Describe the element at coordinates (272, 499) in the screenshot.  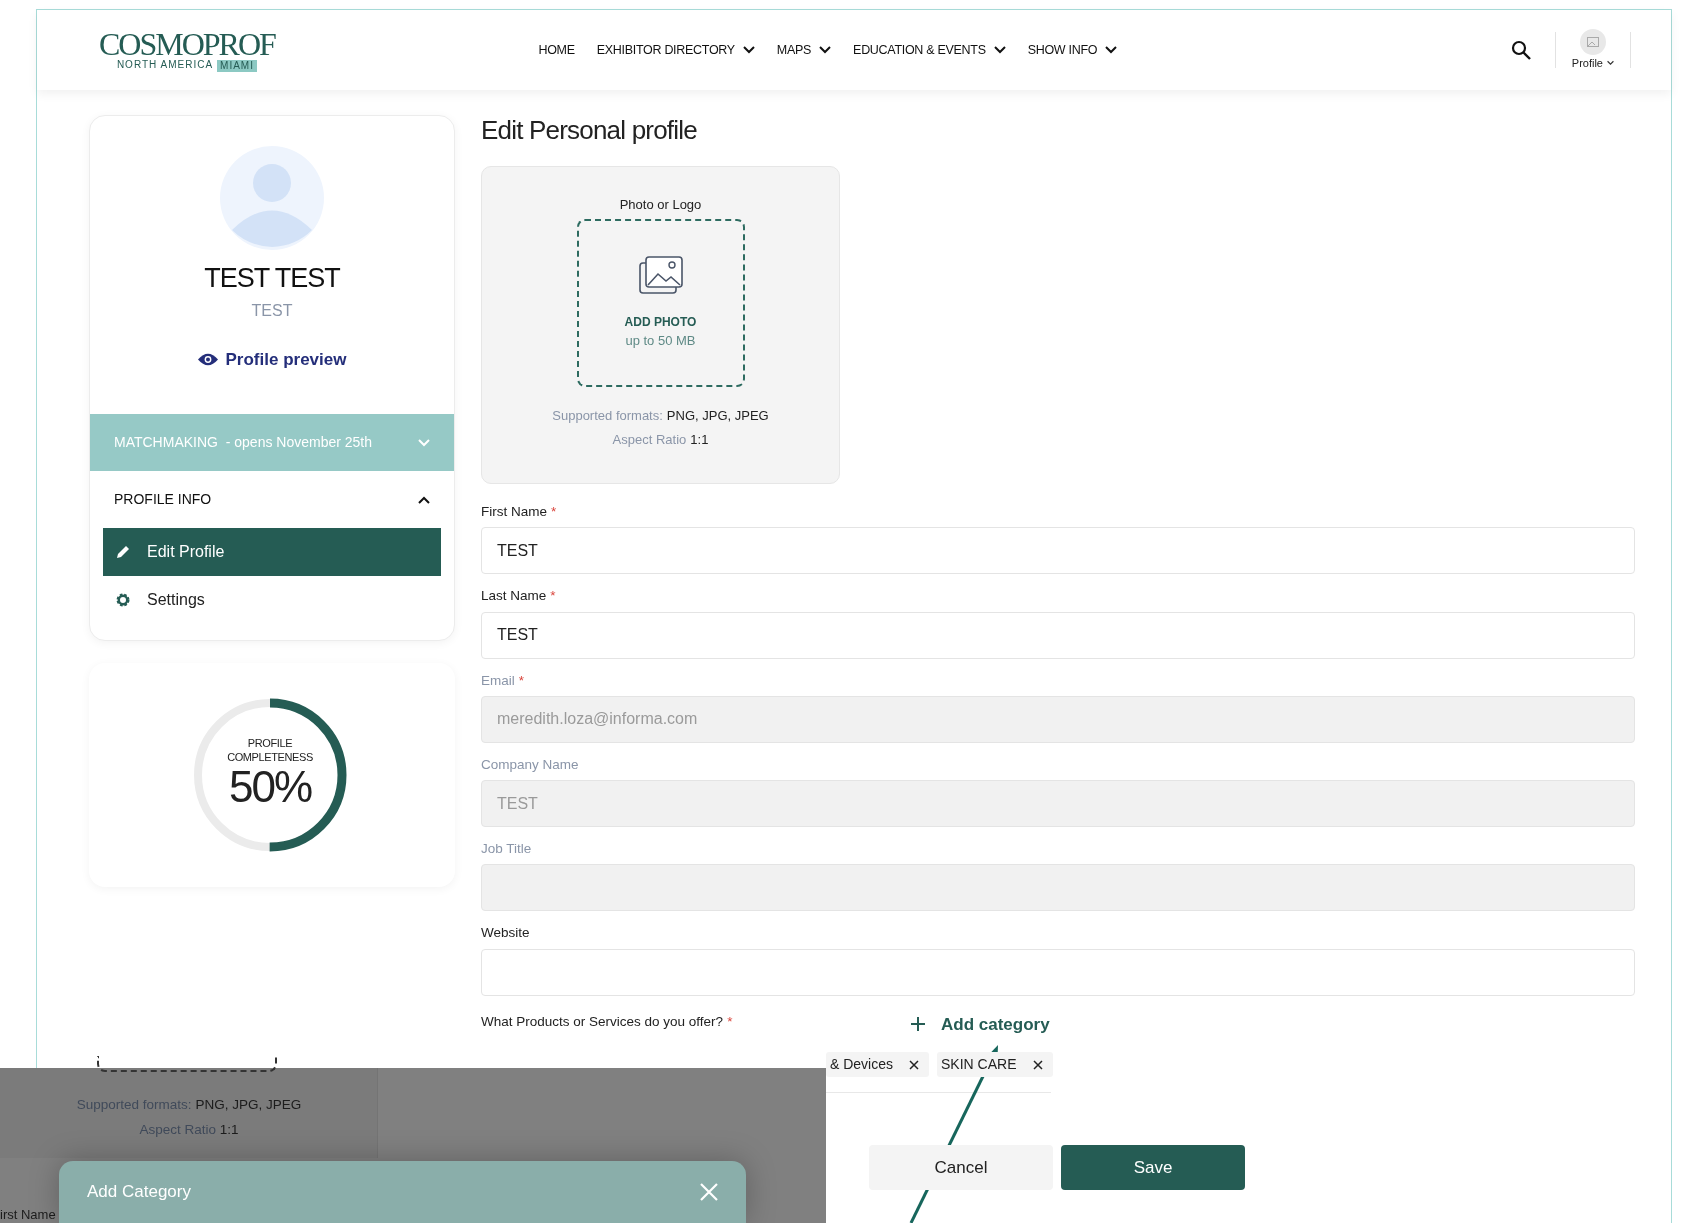
I see `section-header: PROFILE INFO` at that location.